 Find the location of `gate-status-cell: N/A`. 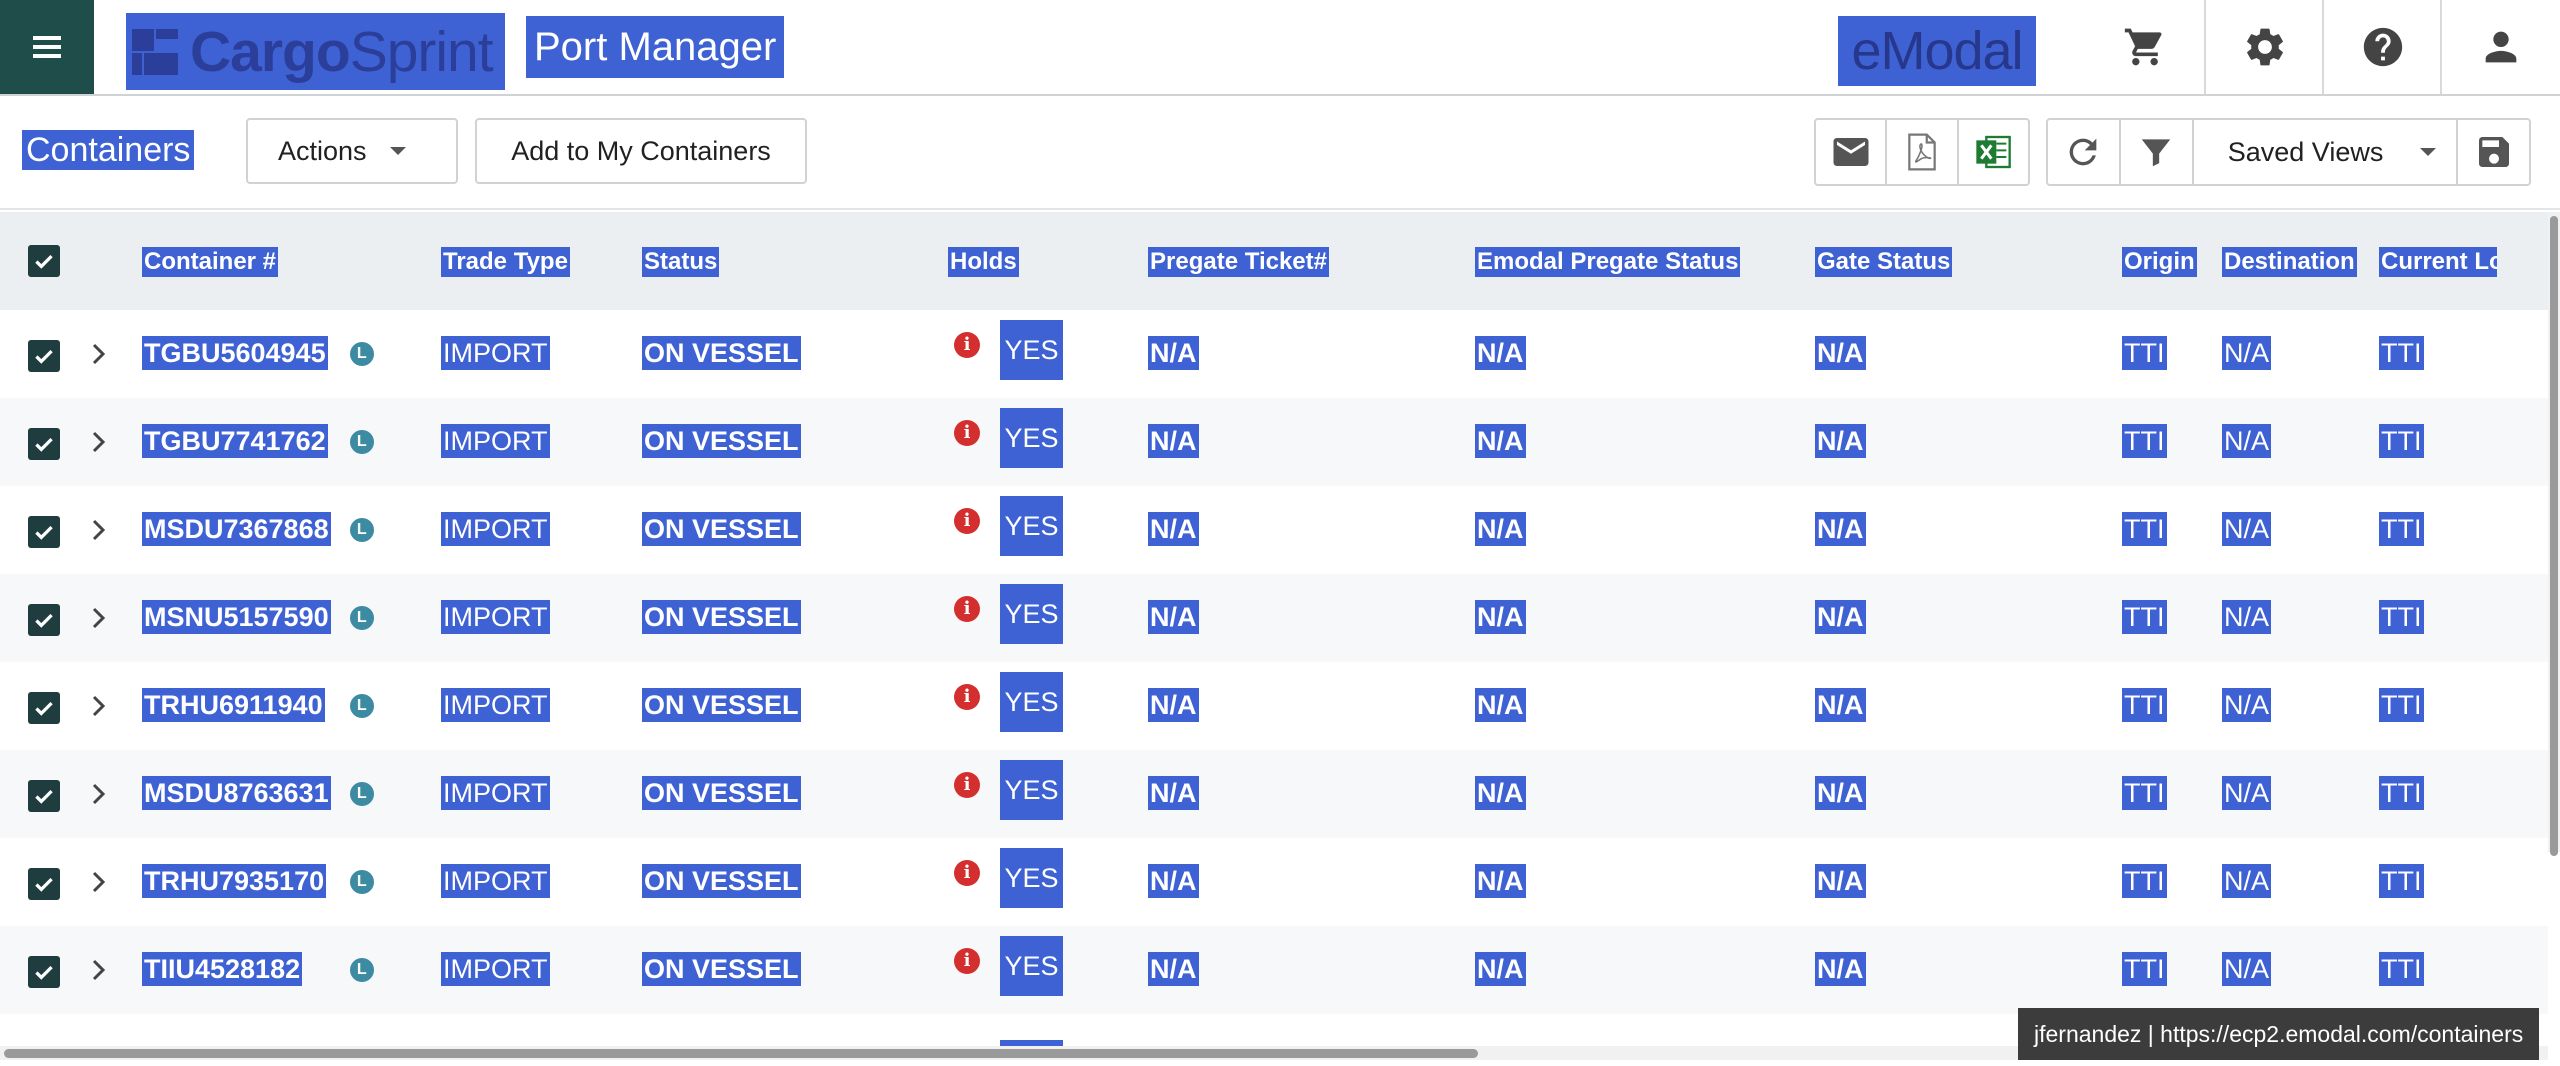

gate-status-cell: N/A is located at coordinates (1840, 969).